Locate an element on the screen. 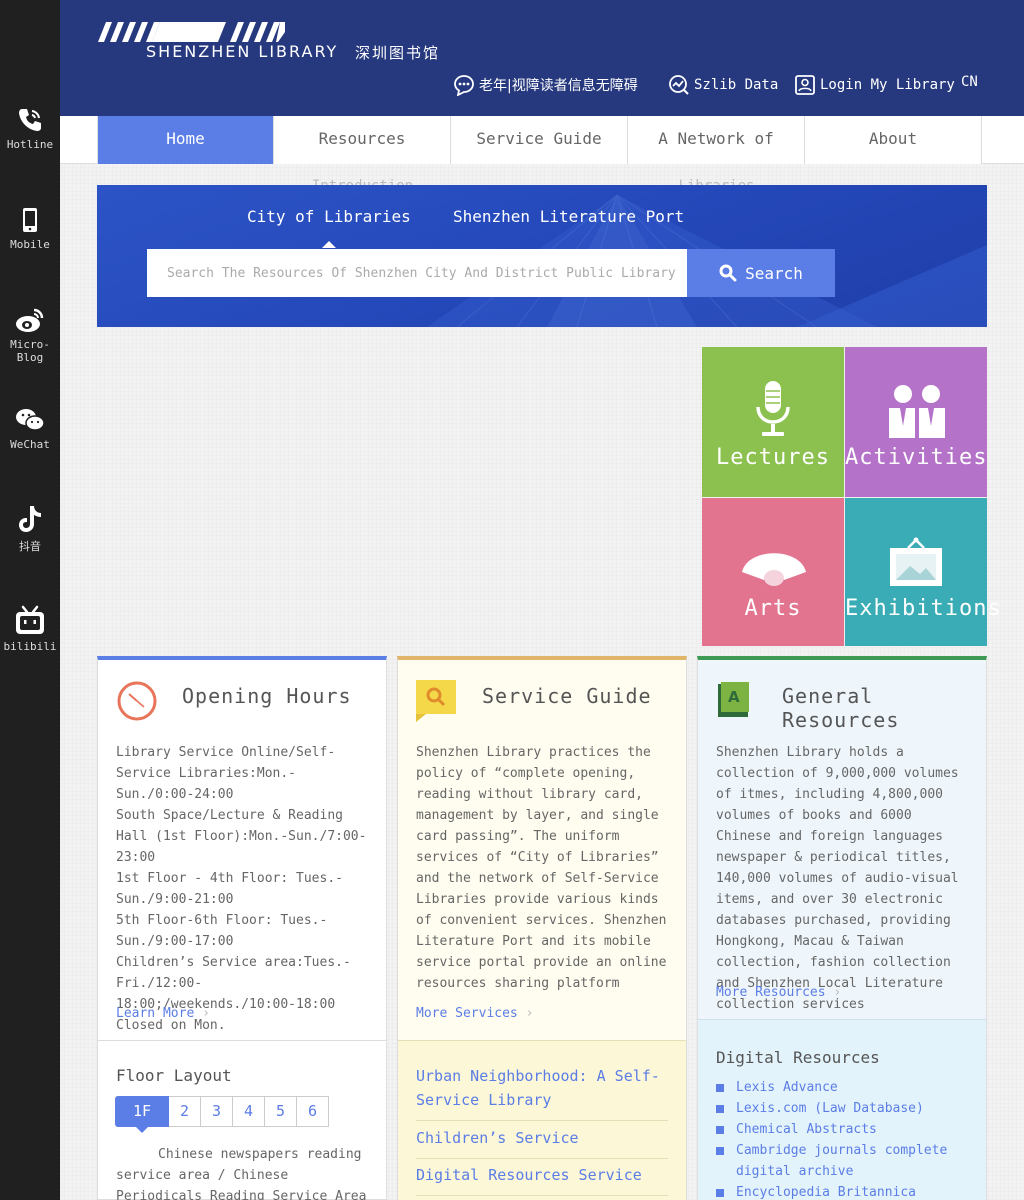 Image resolution: width=1024 pixels, height=1200 pixels. sidebar-item-mobile: Mobile is located at coordinates (30, 228).